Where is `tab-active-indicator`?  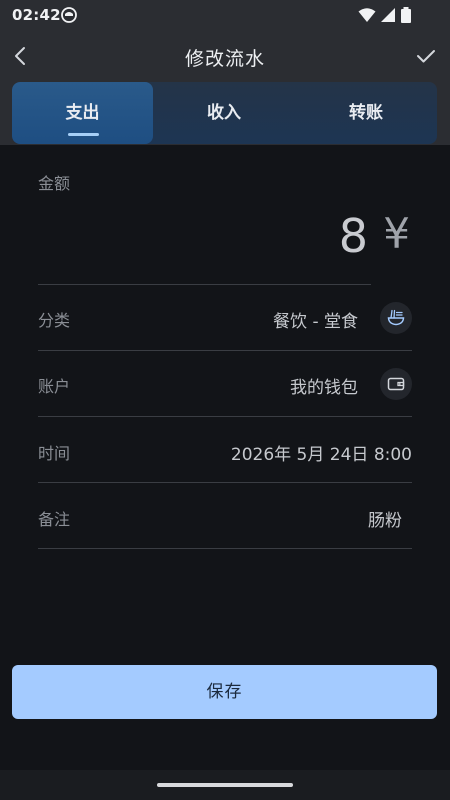 tab-active-indicator is located at coordinates (83, 134).